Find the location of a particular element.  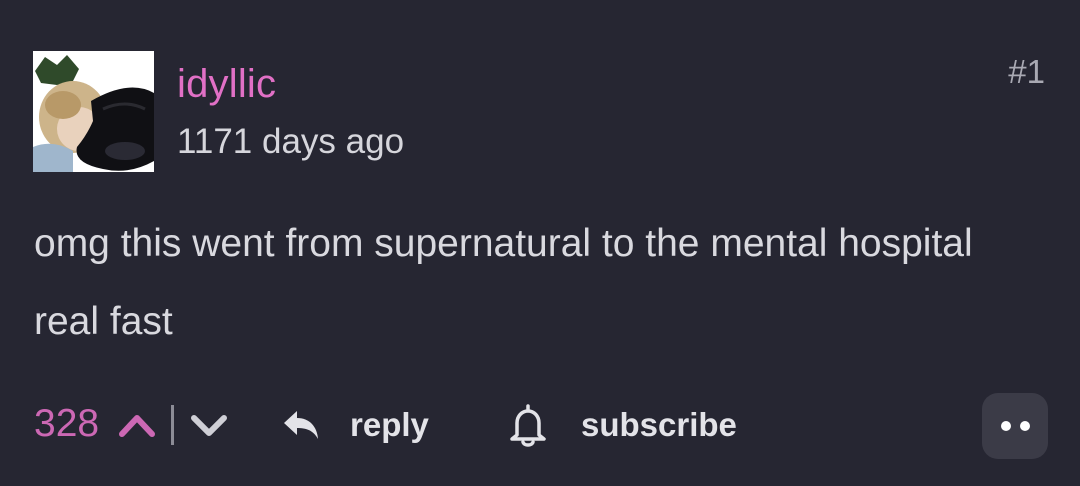

vote-divider is located at coordinates (172, 425).